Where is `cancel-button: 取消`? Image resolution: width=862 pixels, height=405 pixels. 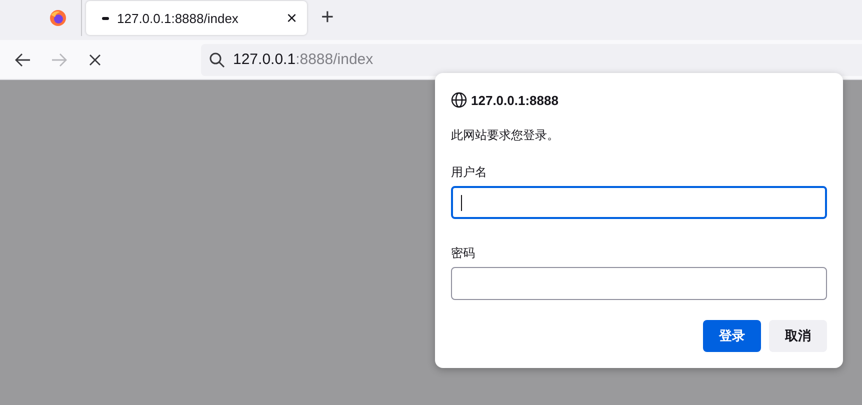
cancel-button: 取消 is located at coordinates (798, 336).